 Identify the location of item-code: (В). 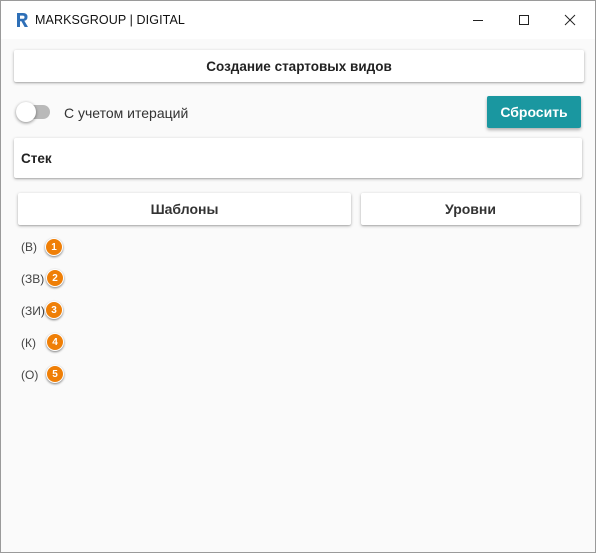
(29, 247).